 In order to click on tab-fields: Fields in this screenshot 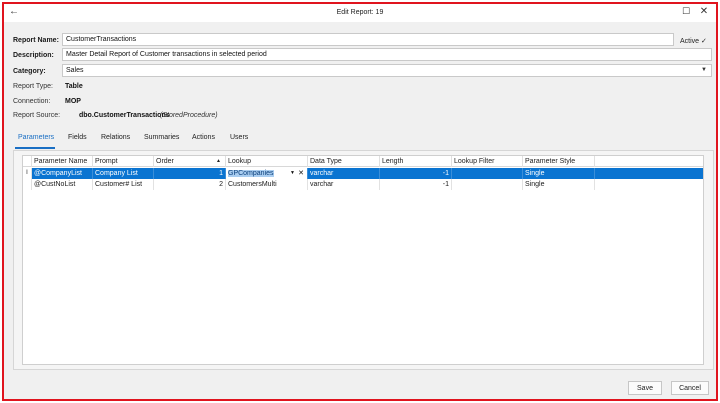, I will do `click(77, 137)`.